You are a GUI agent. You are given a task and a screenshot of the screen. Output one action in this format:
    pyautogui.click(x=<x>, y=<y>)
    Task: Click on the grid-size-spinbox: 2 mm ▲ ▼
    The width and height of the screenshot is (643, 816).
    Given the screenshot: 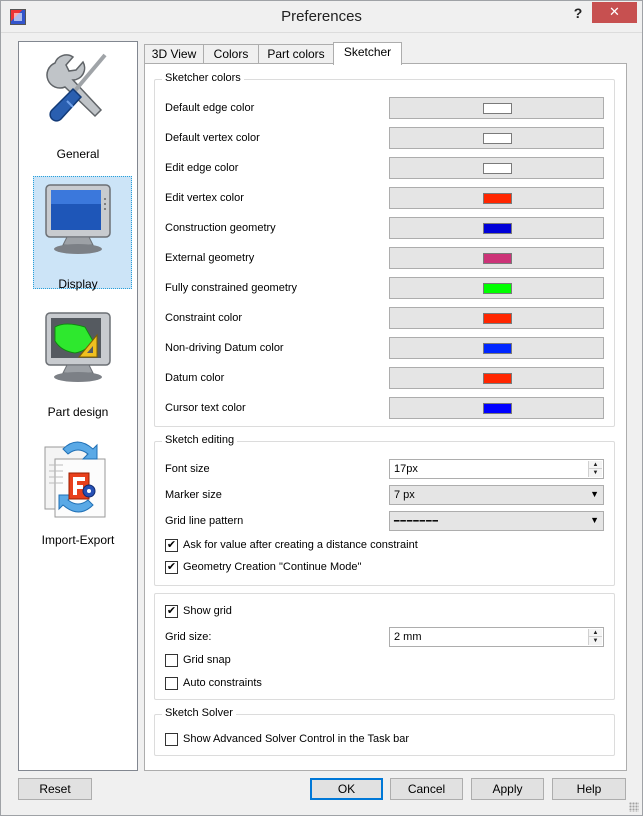 What is the action you would take?
    pyautogui.click(x=496, y=637)
    